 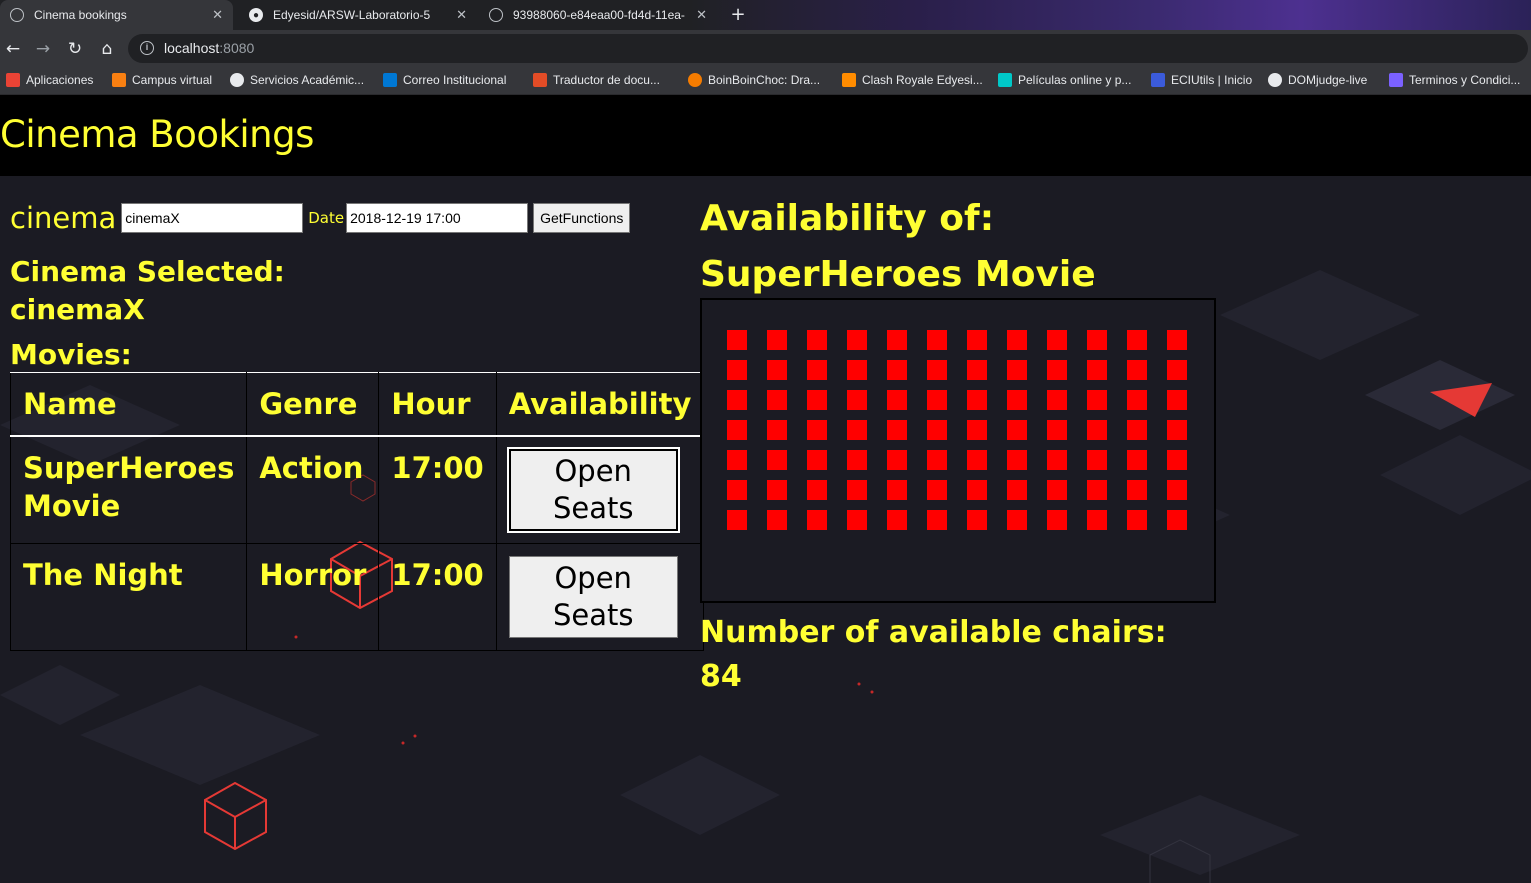 I want to click on site-info-icon: i, so click(x=147, y=48).